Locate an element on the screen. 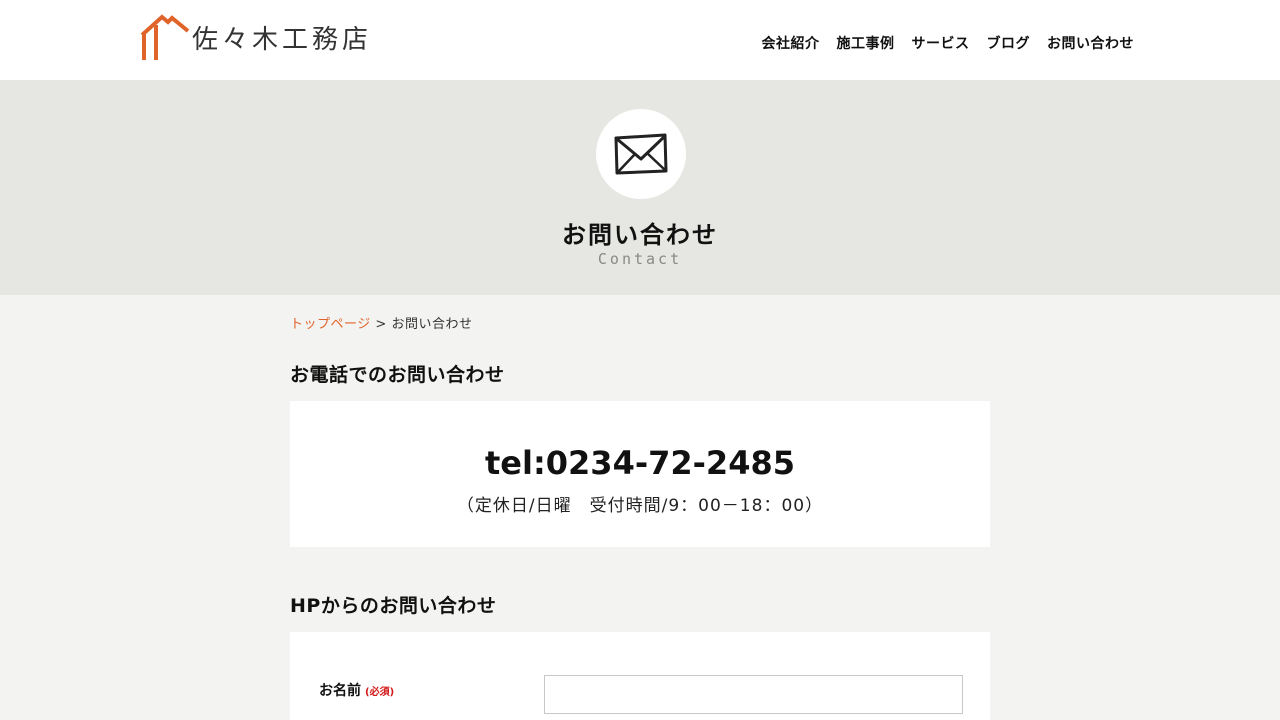  form-section-title: HPからのお問い合わせ is located at coordinates (393, 606).